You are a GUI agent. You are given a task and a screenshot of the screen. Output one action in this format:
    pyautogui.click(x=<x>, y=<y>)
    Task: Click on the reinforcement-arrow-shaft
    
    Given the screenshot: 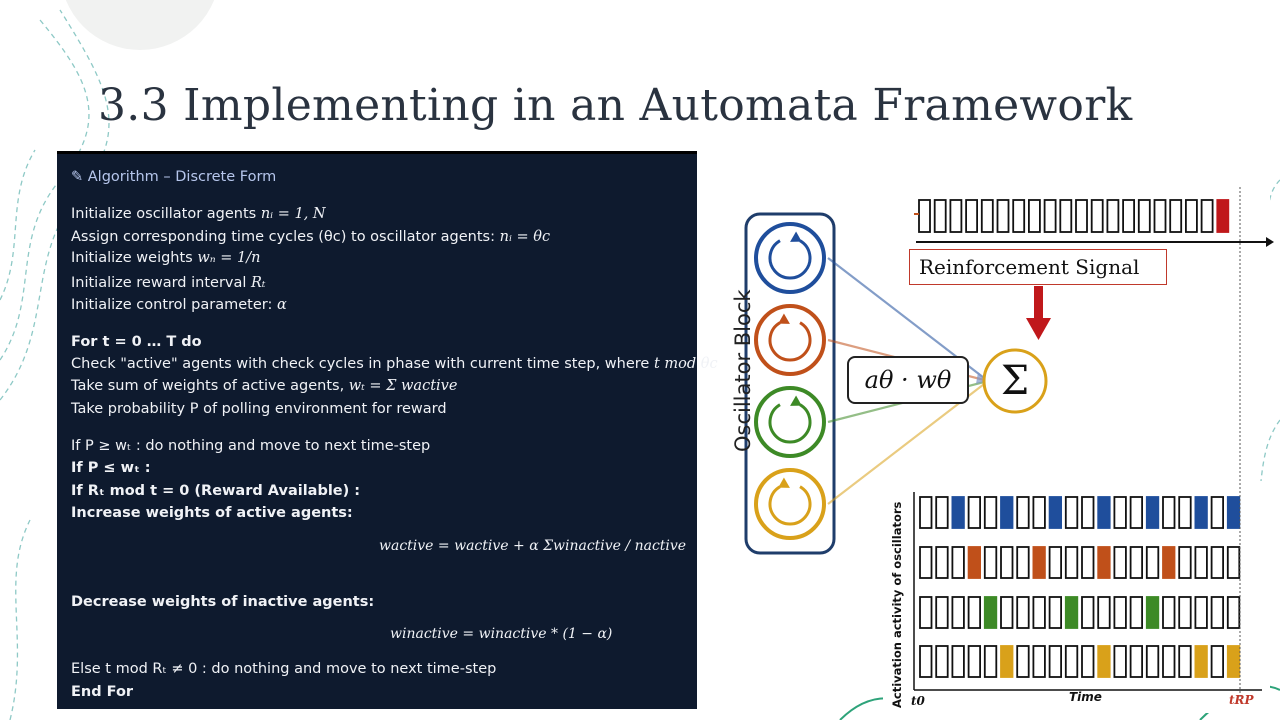 What is the action you would take?
    pyautogui.click(x=1038, y=303)
    